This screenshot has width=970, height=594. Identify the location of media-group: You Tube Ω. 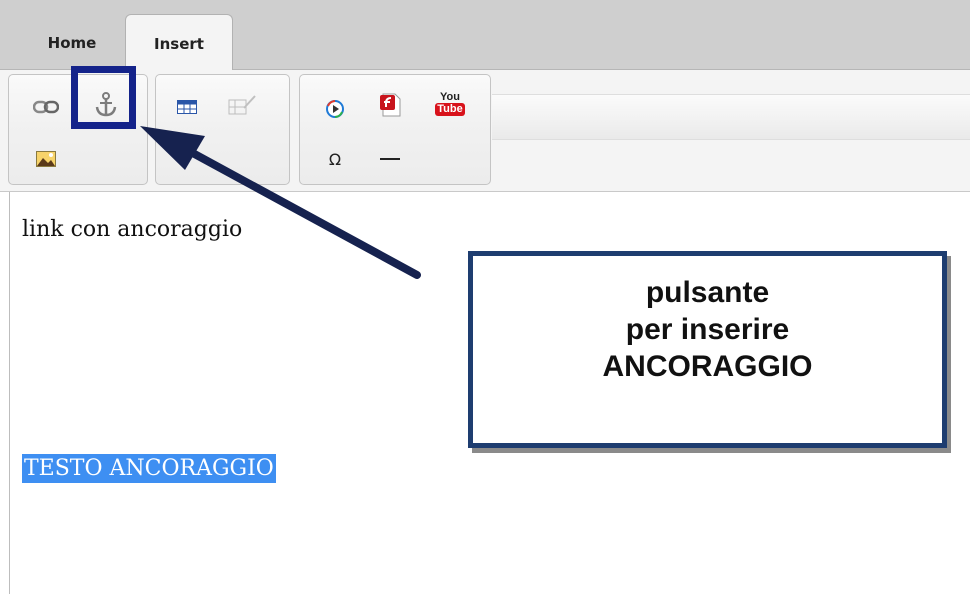
(395, 129).